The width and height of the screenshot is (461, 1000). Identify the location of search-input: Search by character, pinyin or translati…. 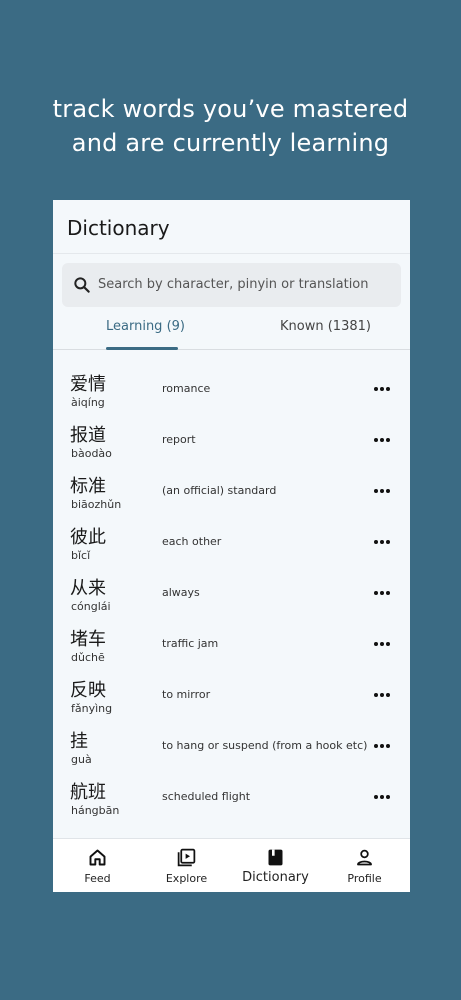
(231, 285).